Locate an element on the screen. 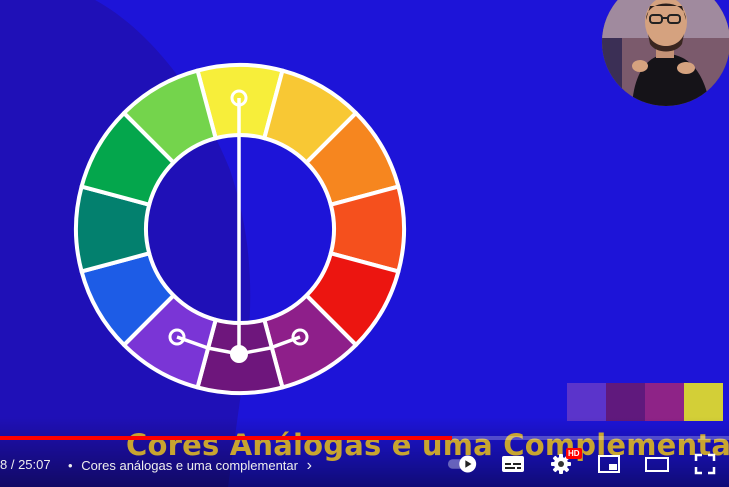 This screenshot has height=487, width=729. miniplayer-button is located at coordinates (609, 464).